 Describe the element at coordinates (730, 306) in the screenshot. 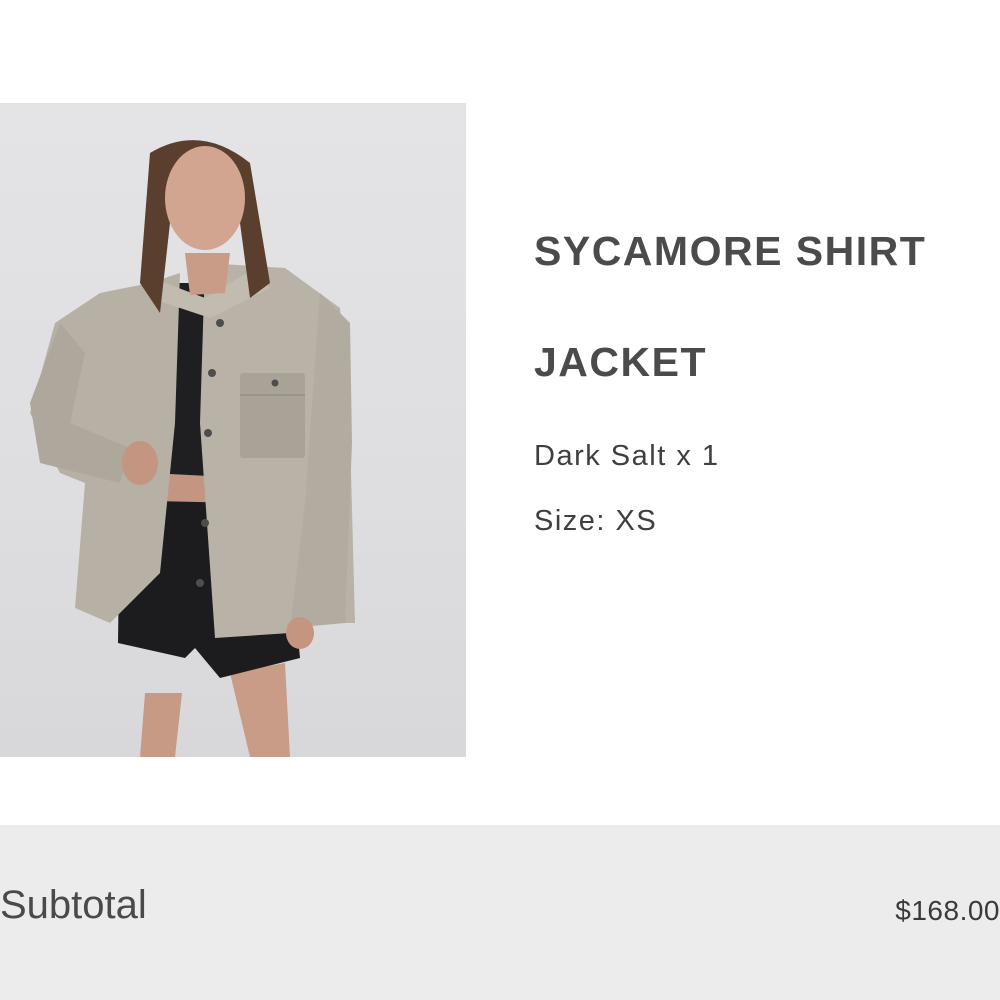

I see `product-title: SYCAMORE SHIRT JACKET` at that location.